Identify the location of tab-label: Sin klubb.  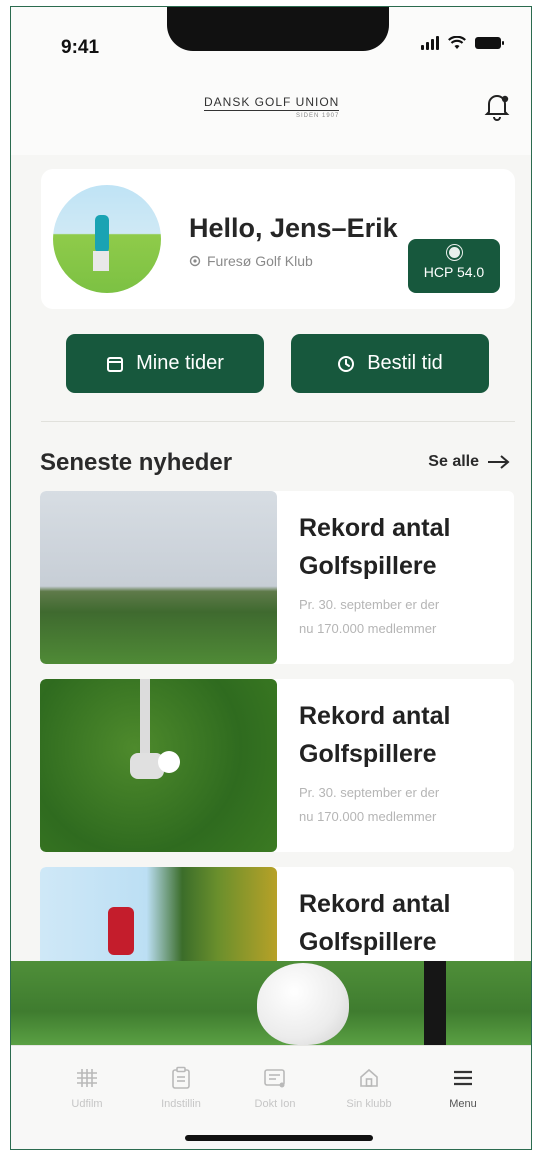
(369, 1104).